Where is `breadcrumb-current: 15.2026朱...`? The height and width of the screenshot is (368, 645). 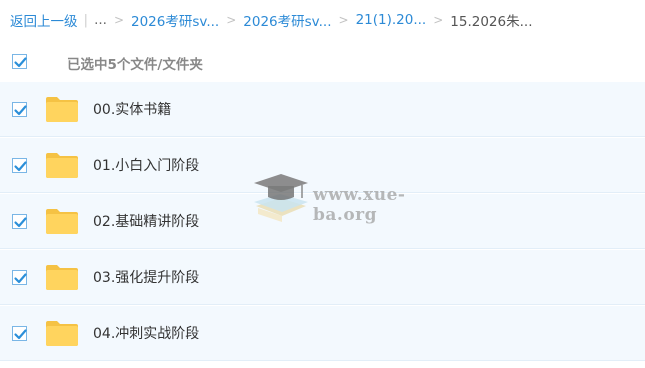
breadcrumb-current: 15.2026朱... is located at coordinates (491, 22).